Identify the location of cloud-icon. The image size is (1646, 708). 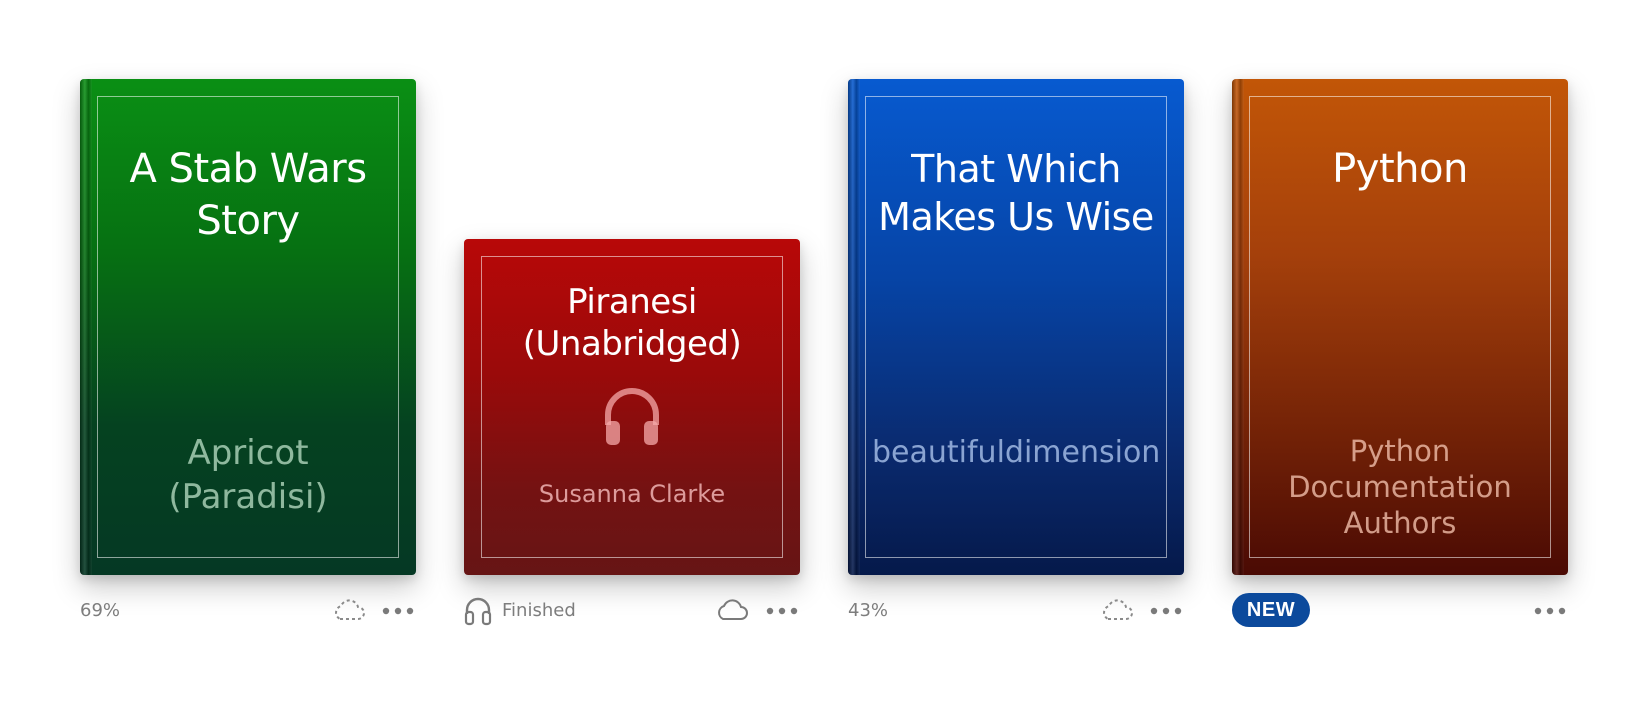
(732, 613).